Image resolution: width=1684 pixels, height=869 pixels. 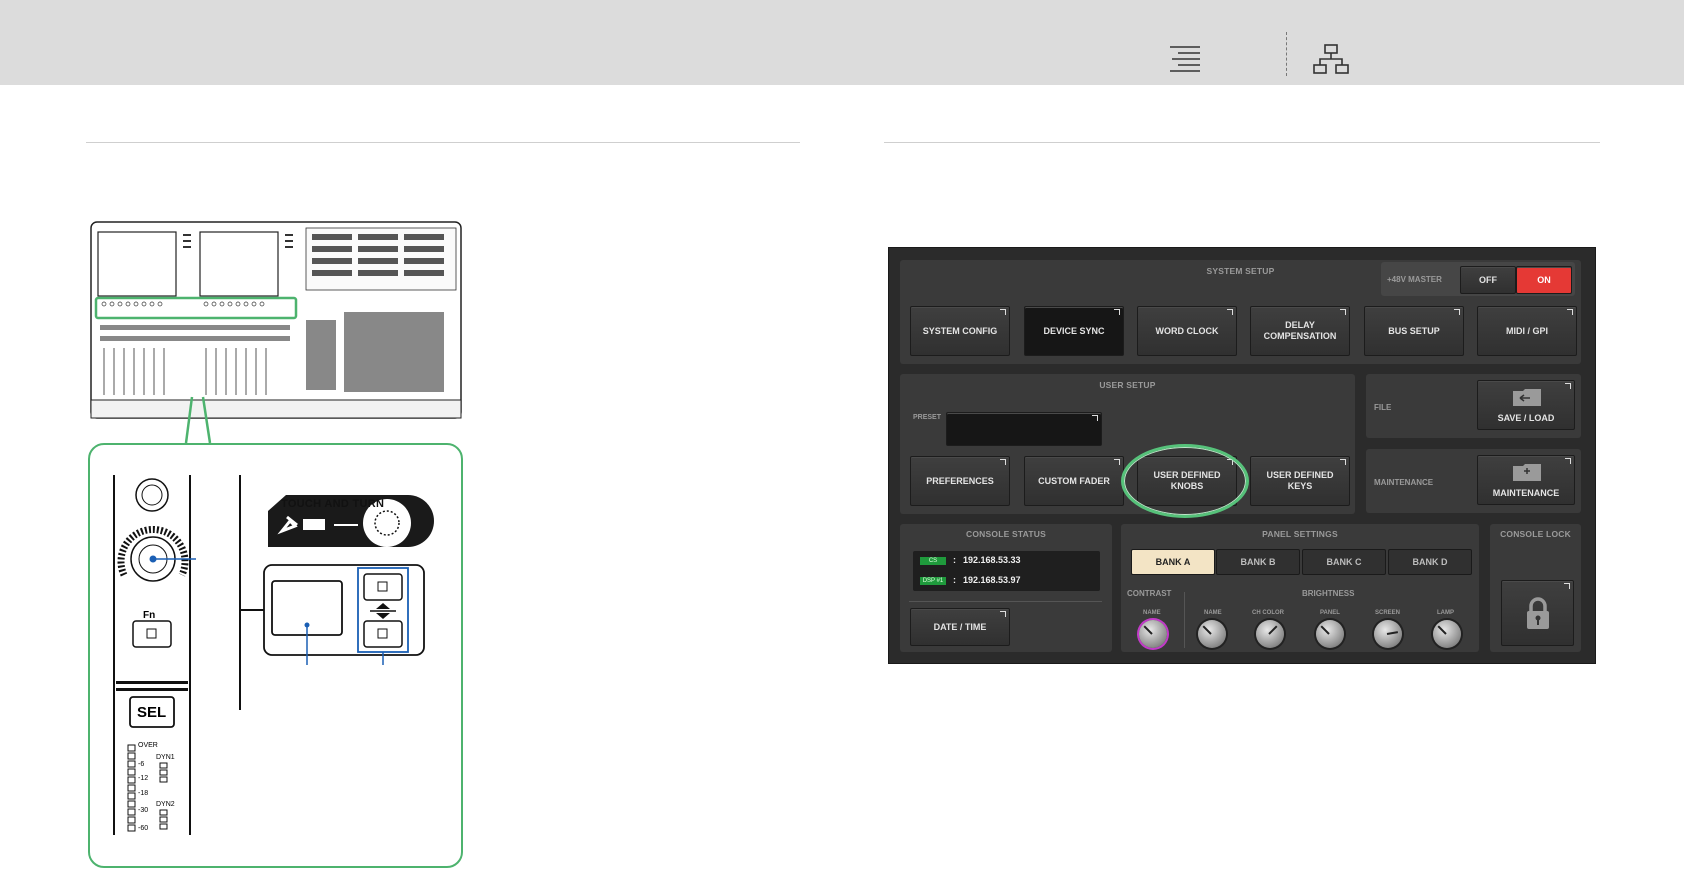 I want to click on phantom-off-button: OFF, so click(x=1488, y=280).